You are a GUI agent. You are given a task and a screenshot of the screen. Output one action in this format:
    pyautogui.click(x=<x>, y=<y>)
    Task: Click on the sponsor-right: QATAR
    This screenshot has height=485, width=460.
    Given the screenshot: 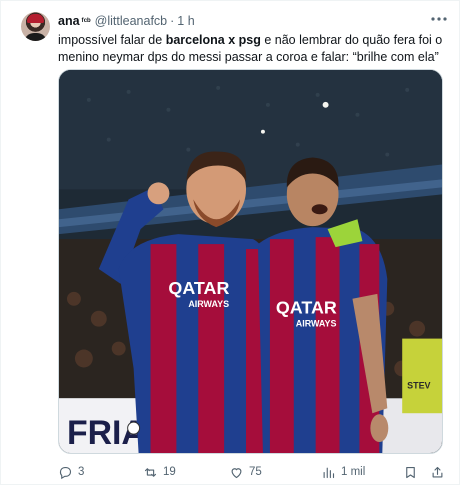 What is the action you would take?
    pyautogui.click(x=306, y=308)
    